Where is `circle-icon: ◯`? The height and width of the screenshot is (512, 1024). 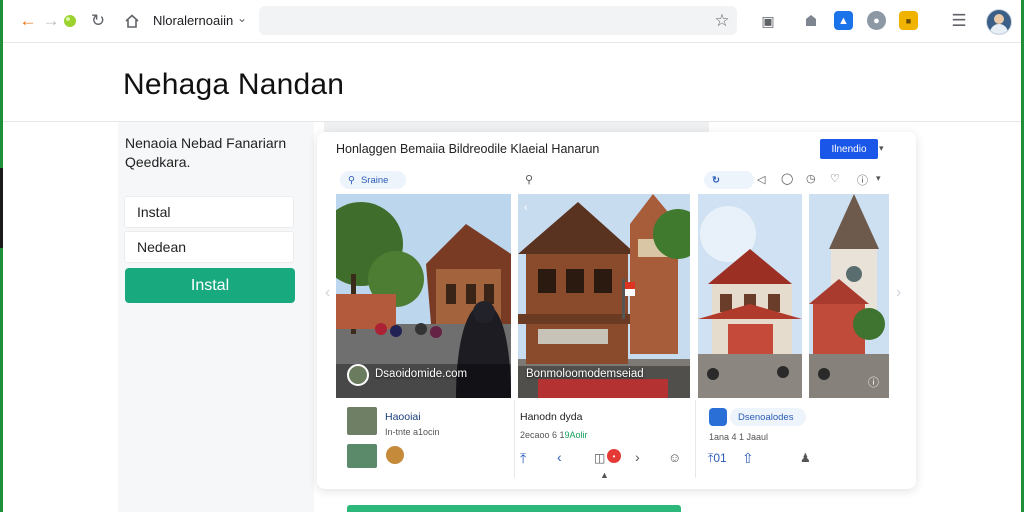
circle-icon: ◯ is located at coordinates (787, 178).